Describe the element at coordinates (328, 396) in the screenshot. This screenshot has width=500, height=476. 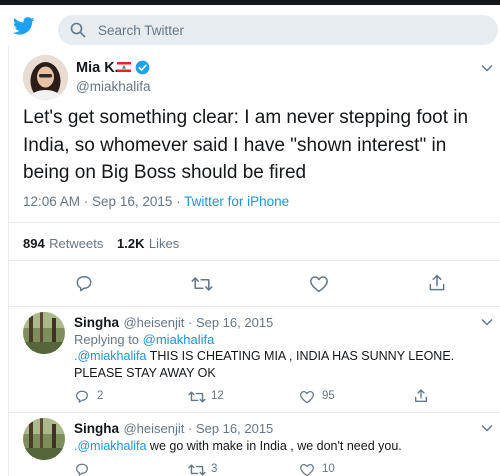
I see `like-count: 95` at that location.